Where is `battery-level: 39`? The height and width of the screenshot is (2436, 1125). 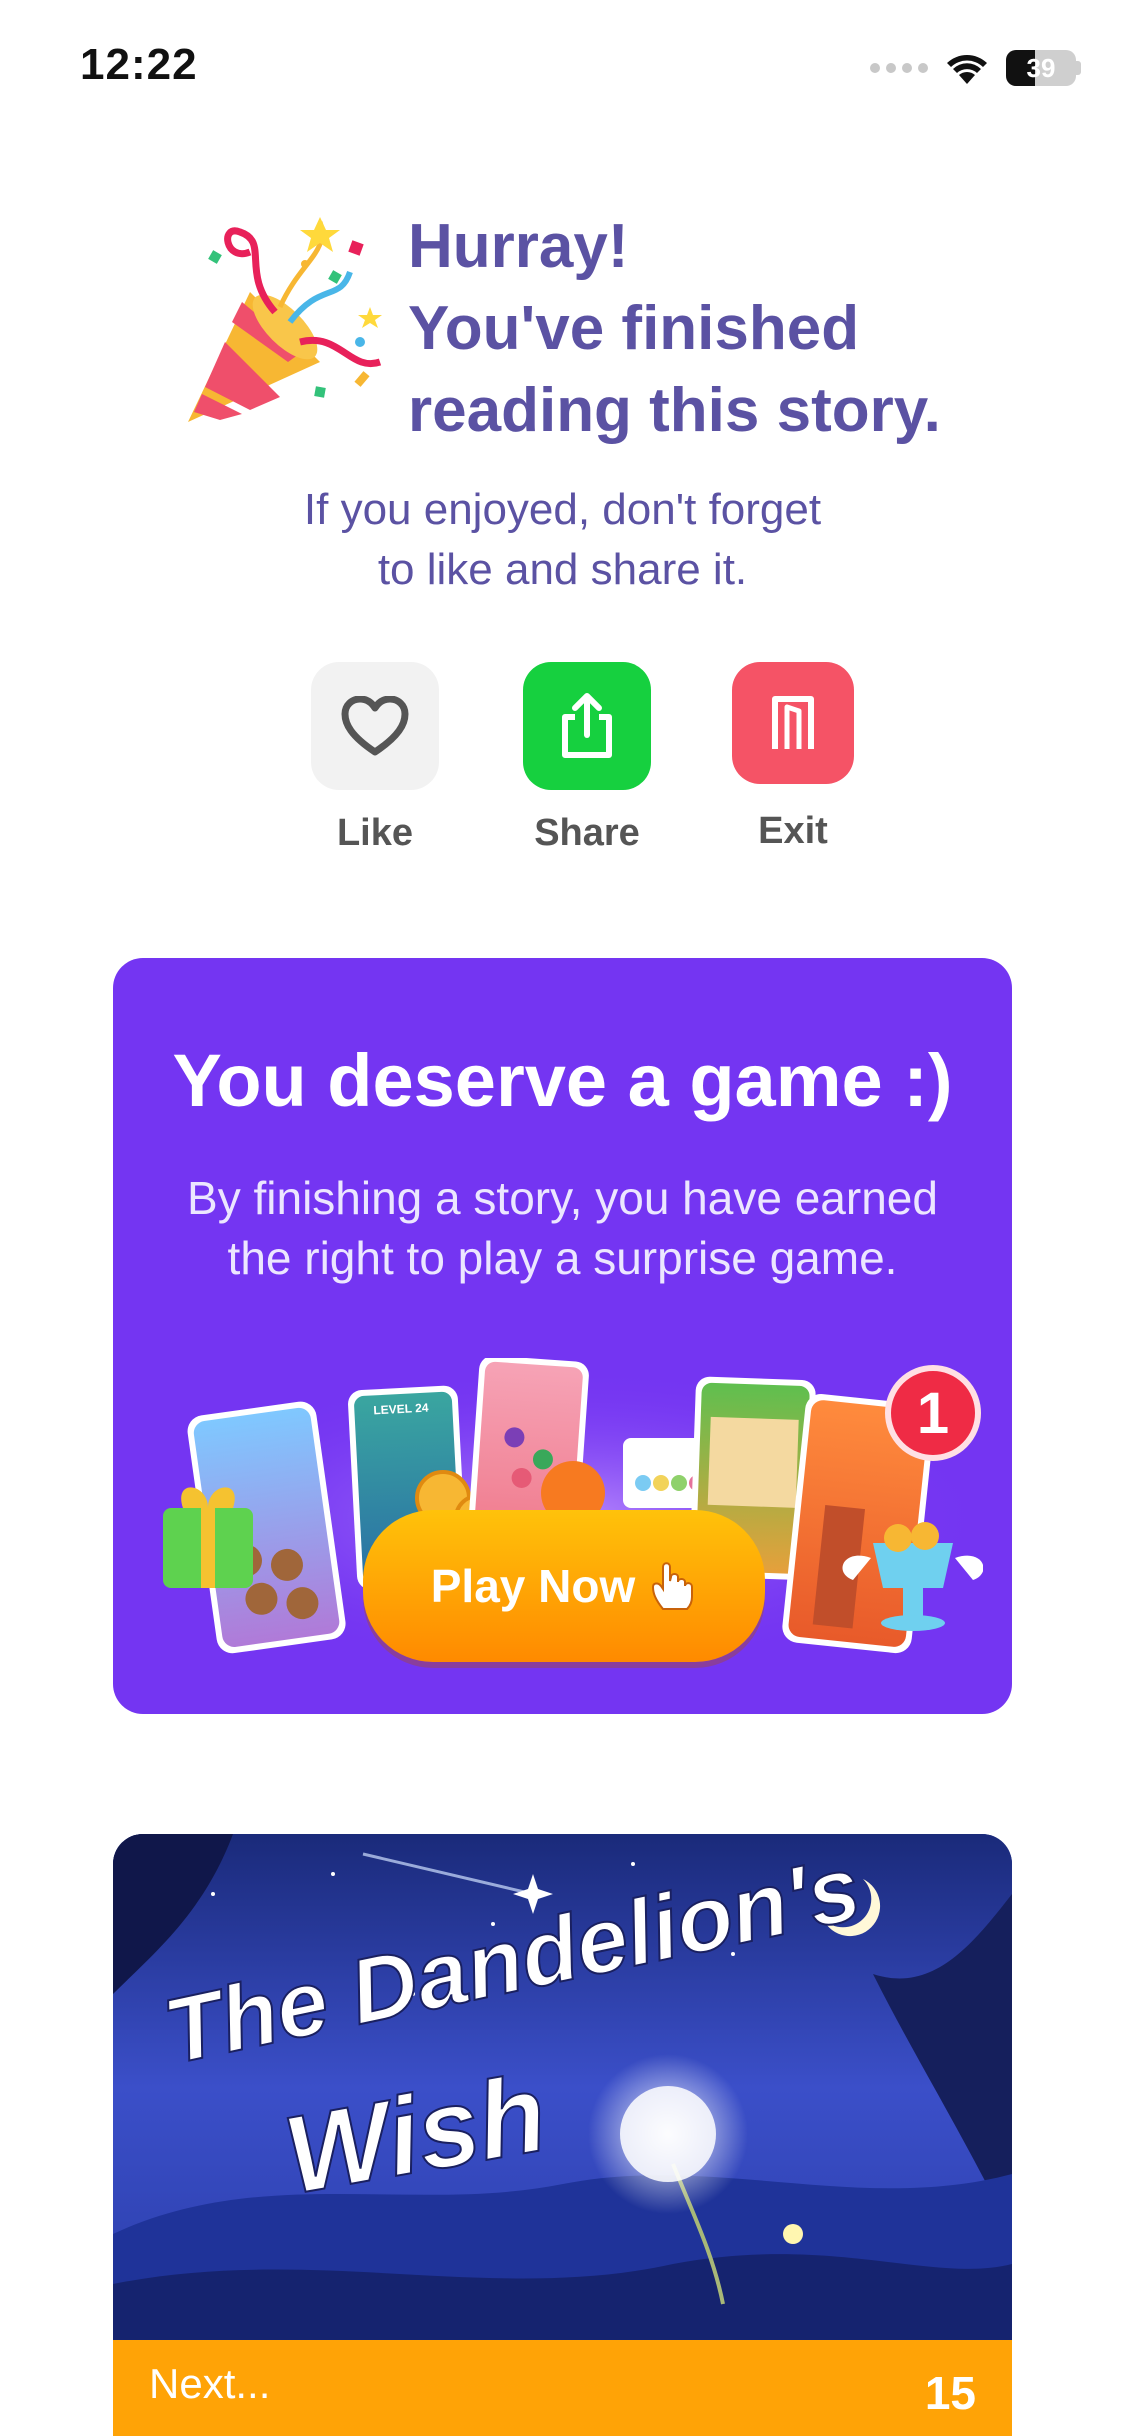 battery-level: 39 is located at coordinates (1041, 67).